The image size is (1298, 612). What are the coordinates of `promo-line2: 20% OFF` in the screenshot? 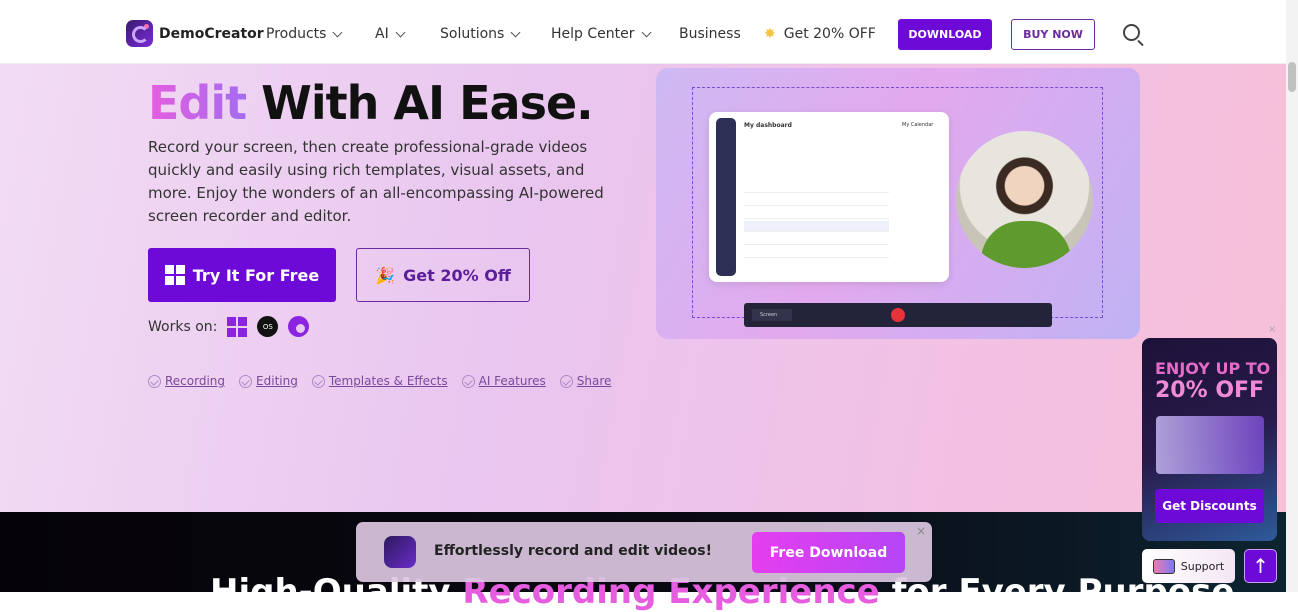 It's located at (1210, 390).